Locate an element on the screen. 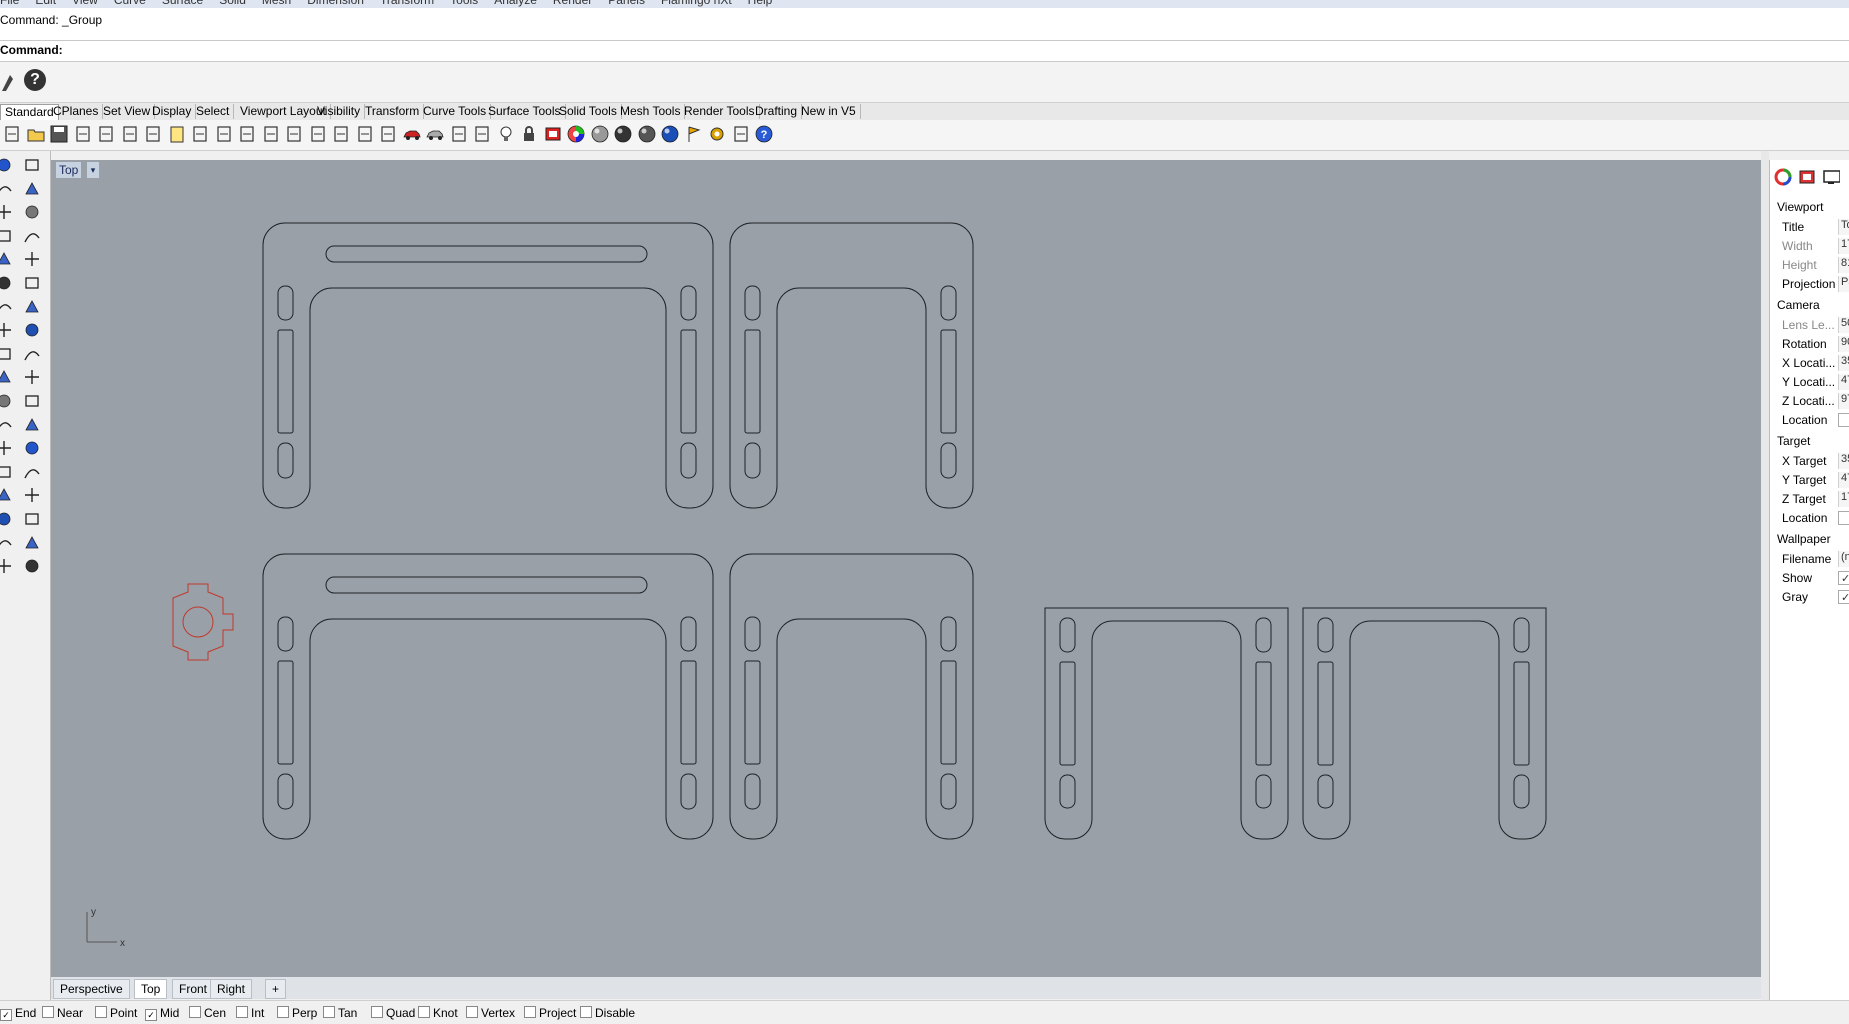 This screenshot has height=1024, width=1849. menu-item-8: Transform is located at coordinates (407, 3).